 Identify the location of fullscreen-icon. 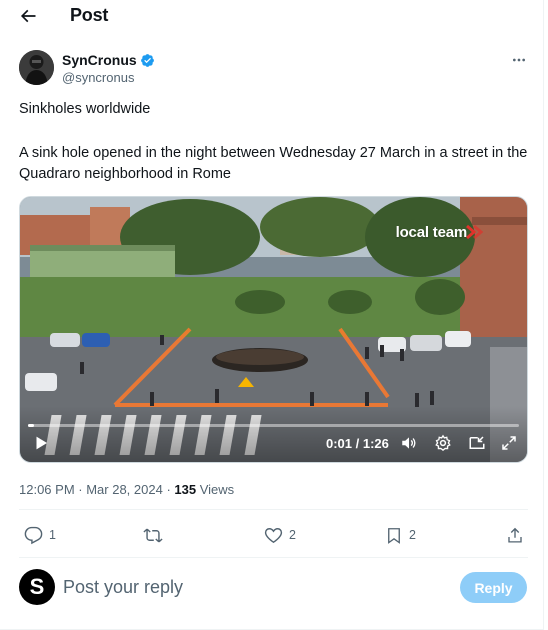
(509, 443).